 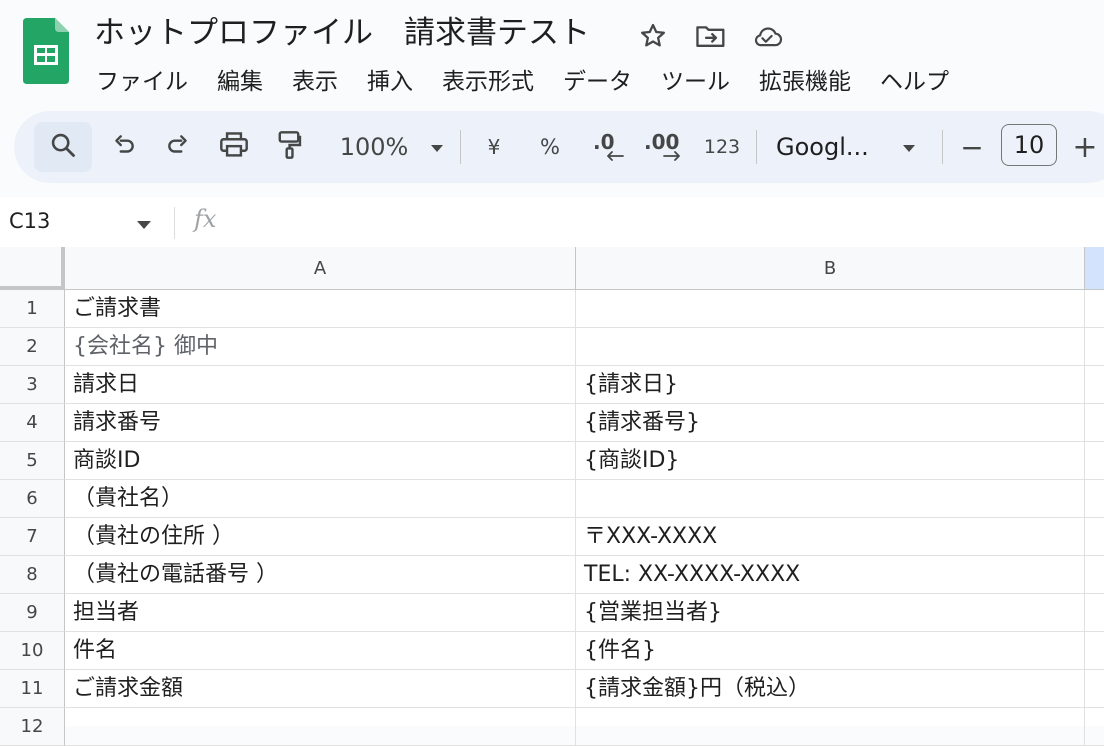 I want to click on menu-extensions: 拡張機能, so click(x=805, y=79).